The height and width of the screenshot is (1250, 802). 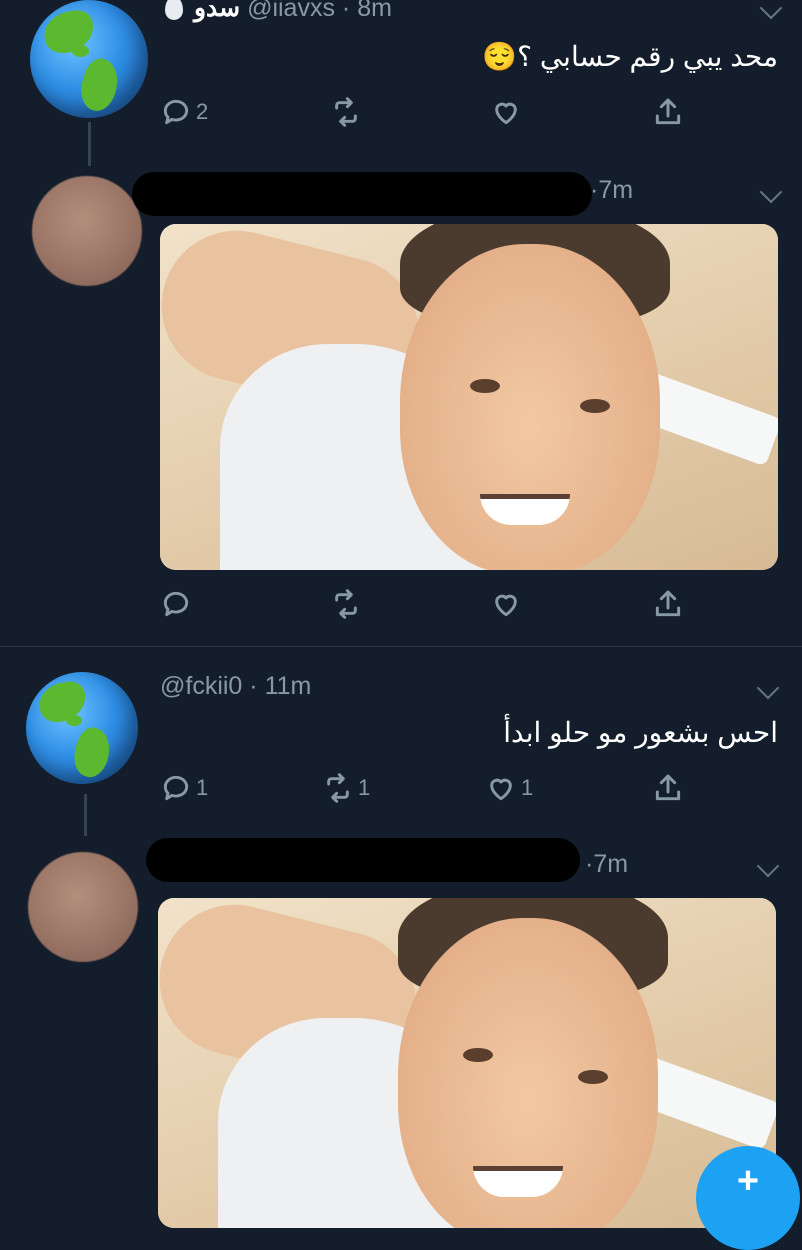 What do you see at coordinates (364, 787) in the screenshot?
I see `retweet-count: 1` at bounding box center [364, 787].